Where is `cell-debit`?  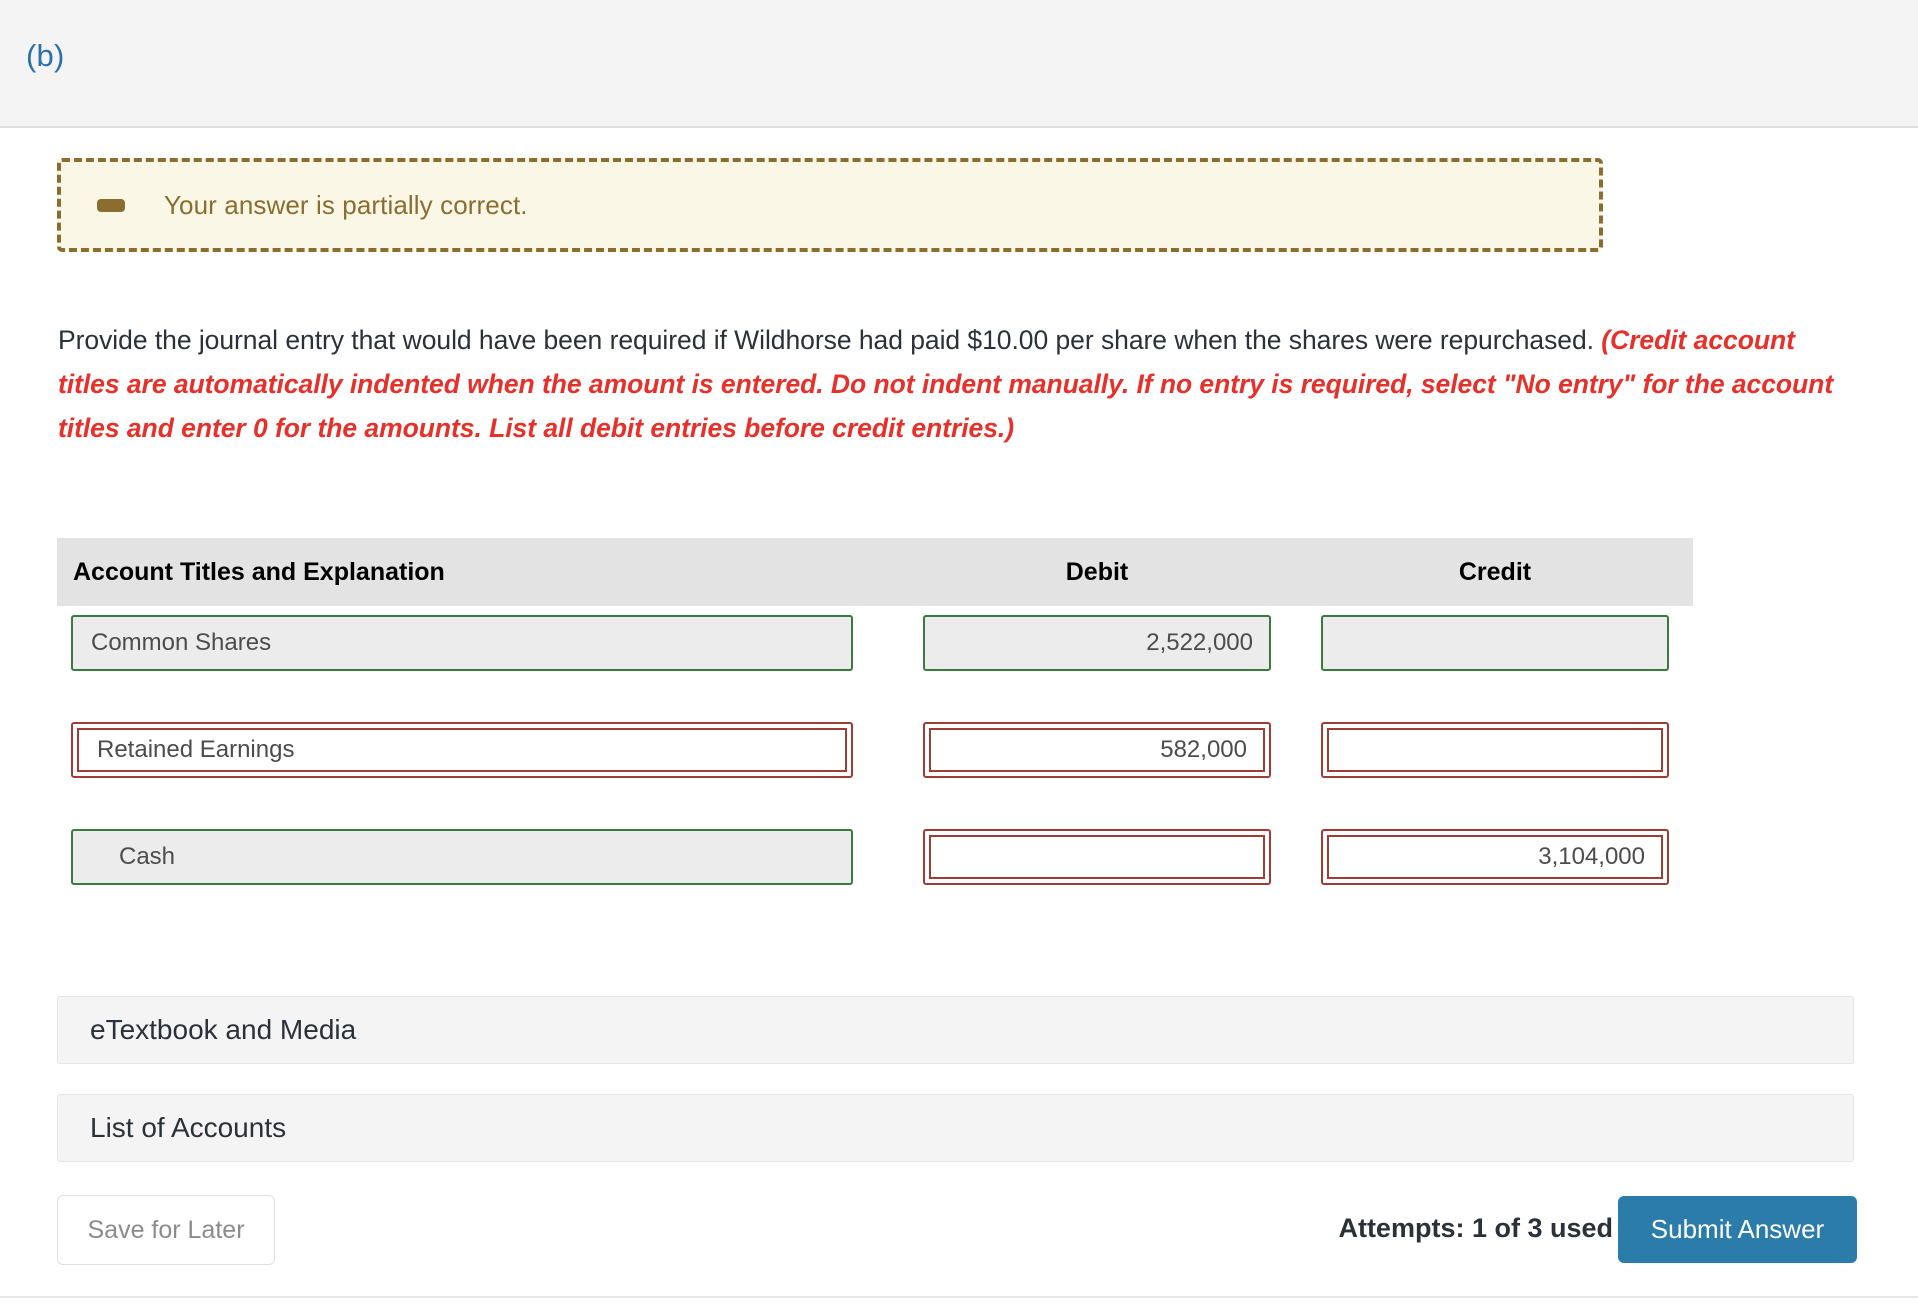 cell-debit is located at coordinates (1097, 852).